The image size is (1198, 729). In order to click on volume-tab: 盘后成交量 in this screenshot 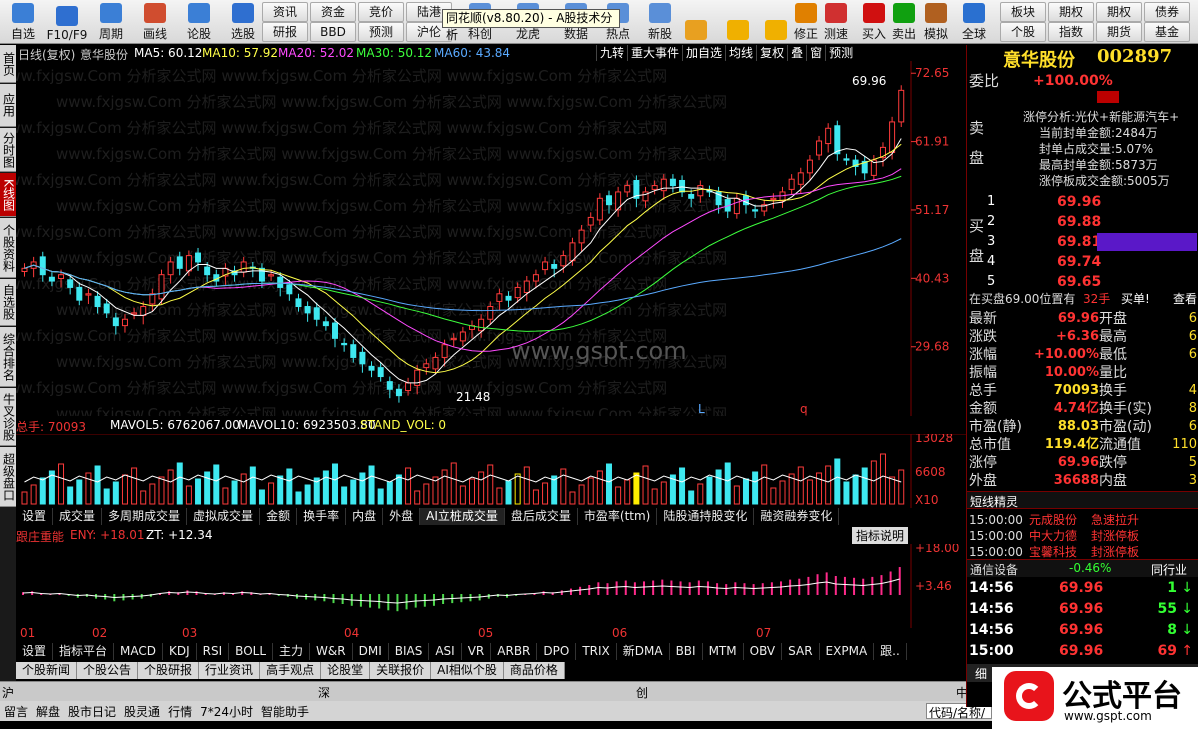, I will do `click(541, 516)`.